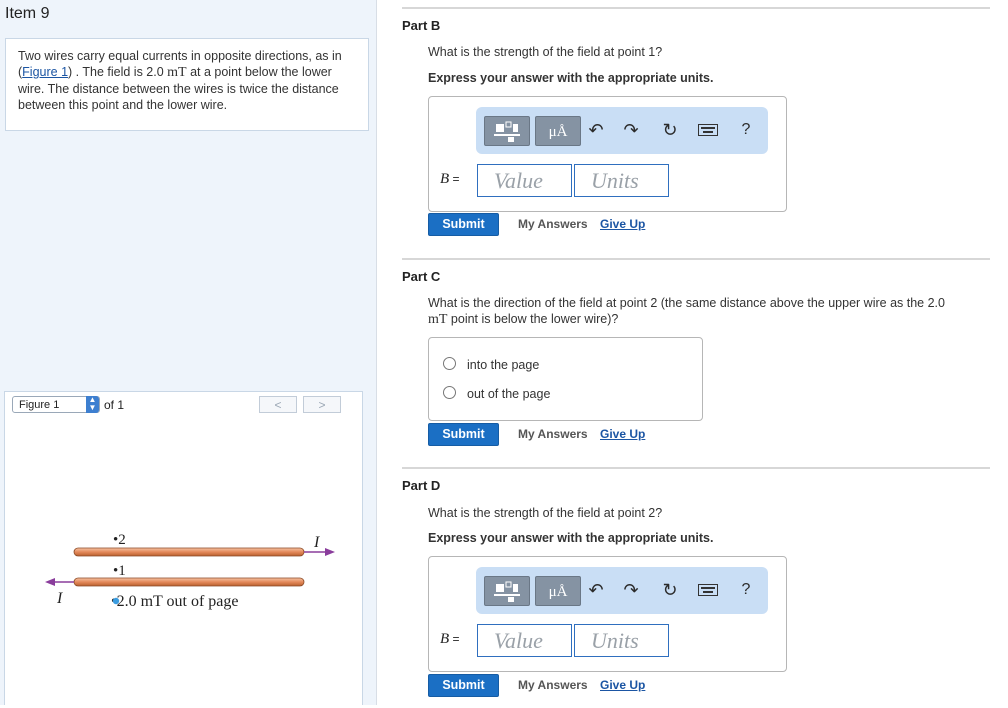 Image resolution: width=1008 pixels, height=708 pixels. I want to click on lower-wire, so click(189, 582).